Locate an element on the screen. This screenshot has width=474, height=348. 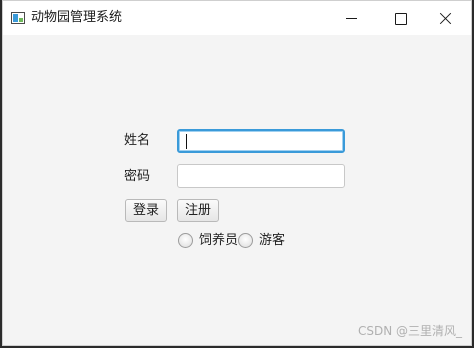
radio-visitor-label: 游客 is located at coordinates (272, 241).